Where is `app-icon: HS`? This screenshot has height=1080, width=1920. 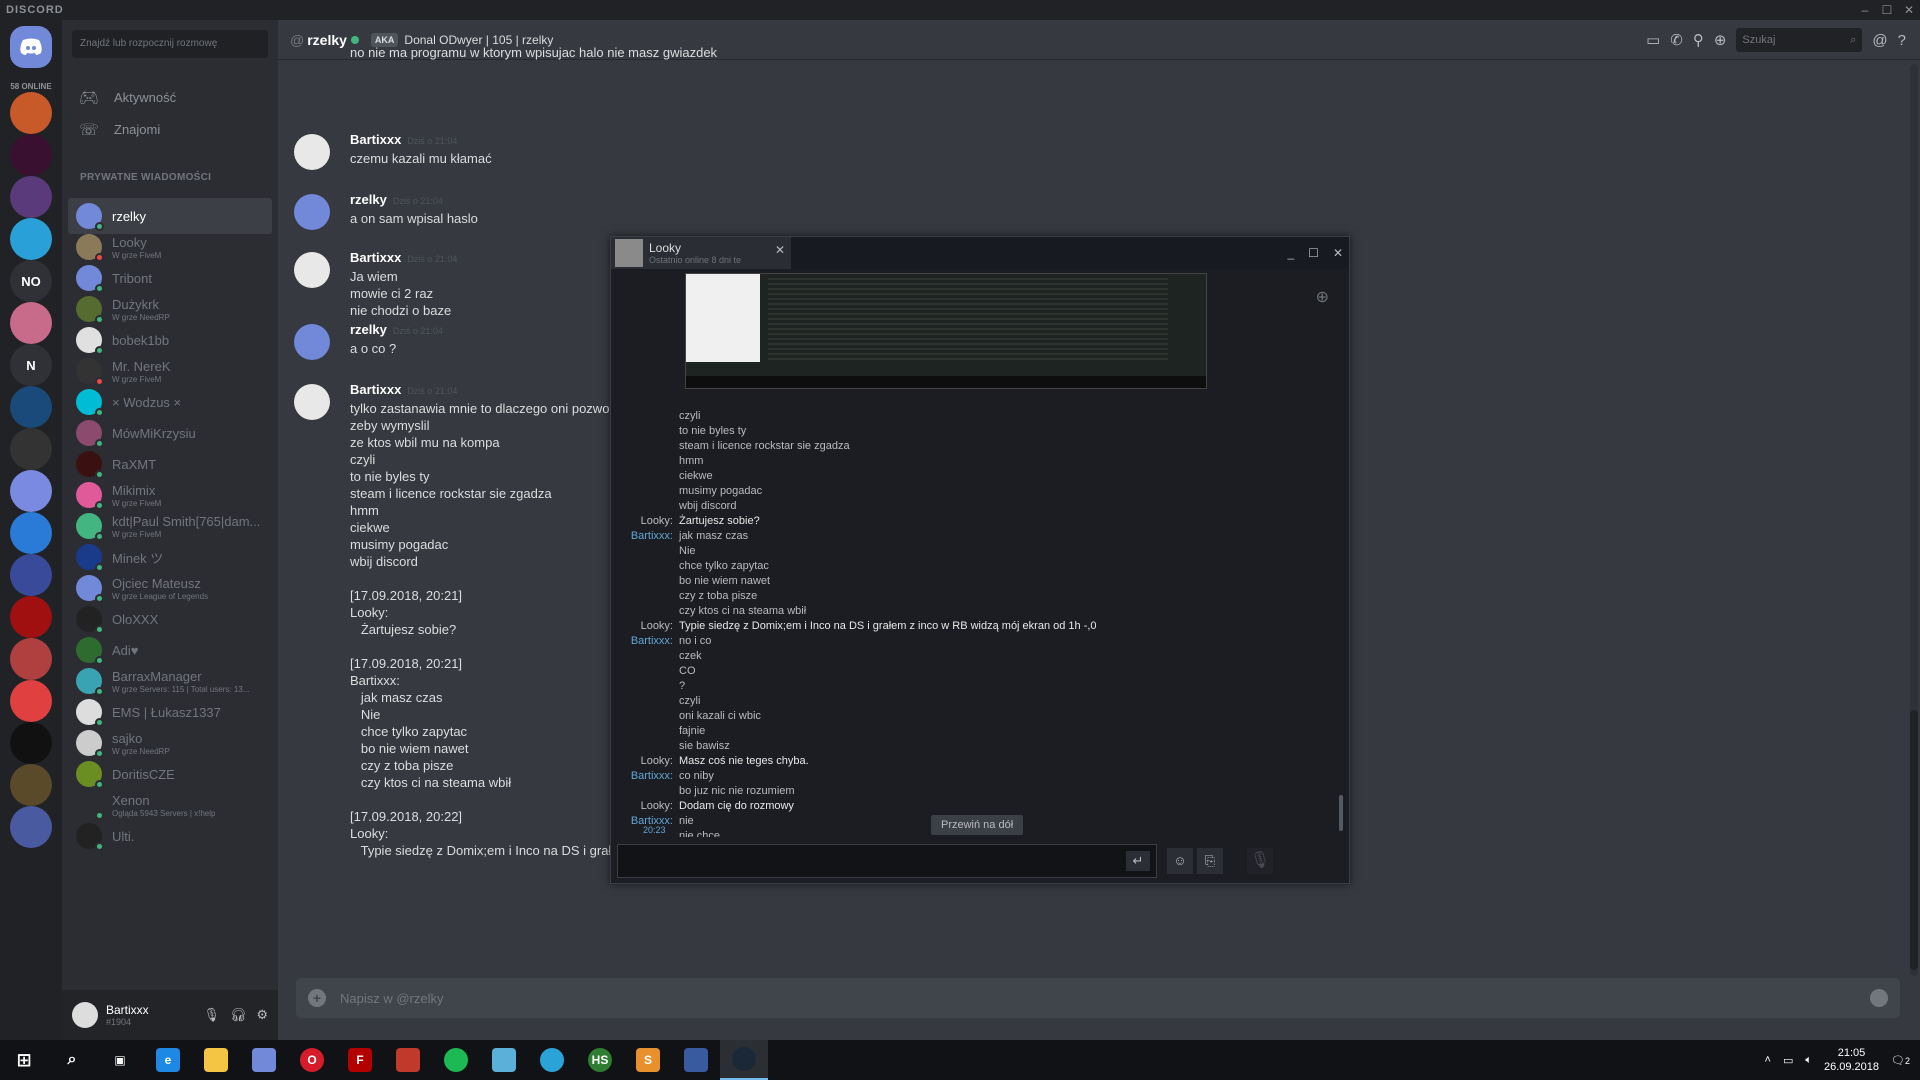 app-icon: HS is located at coordinates (600, 1060).